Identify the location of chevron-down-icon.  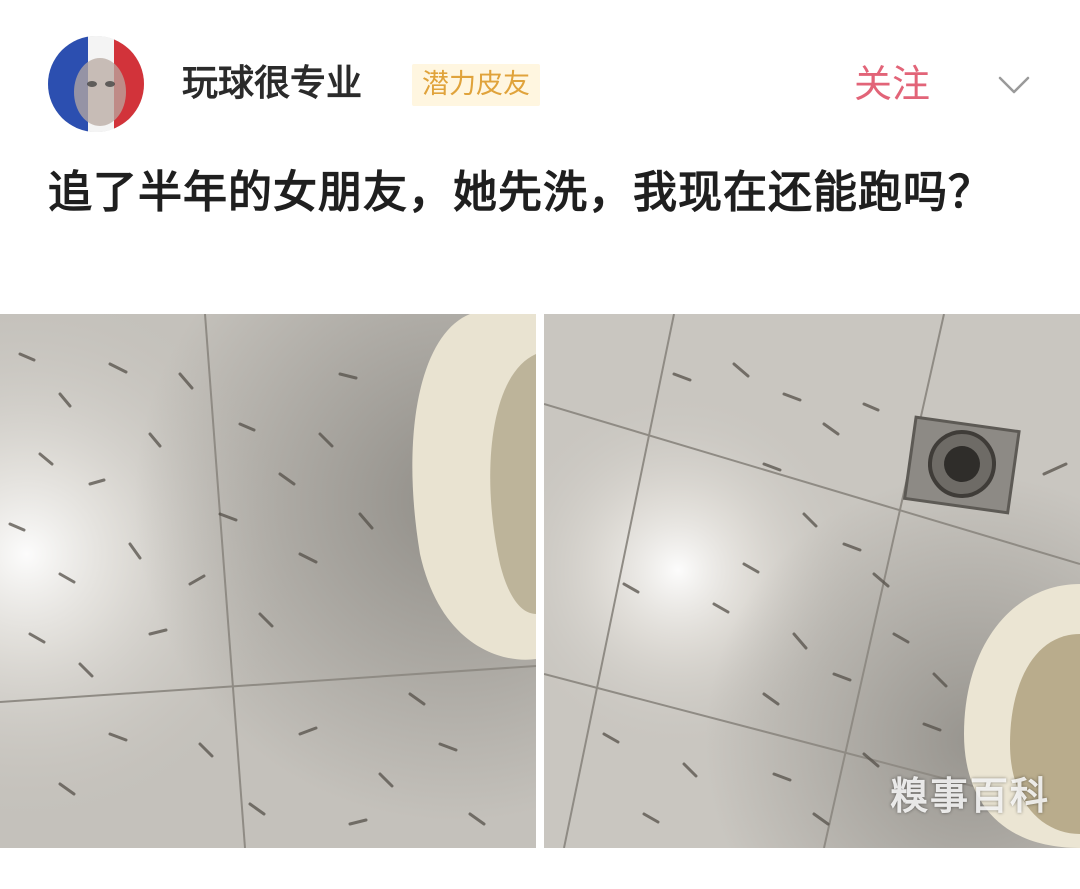
(1014, 84).